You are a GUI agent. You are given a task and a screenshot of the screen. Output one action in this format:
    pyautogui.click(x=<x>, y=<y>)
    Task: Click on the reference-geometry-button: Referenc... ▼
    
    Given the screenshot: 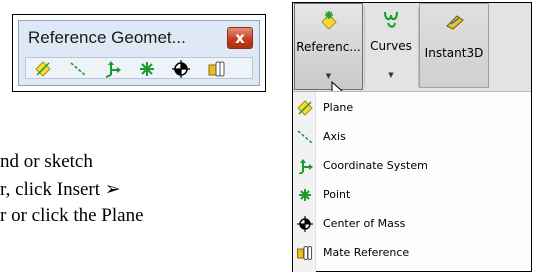 What is the action you would take?
    pyautogui.click(x=328, y=46)
    